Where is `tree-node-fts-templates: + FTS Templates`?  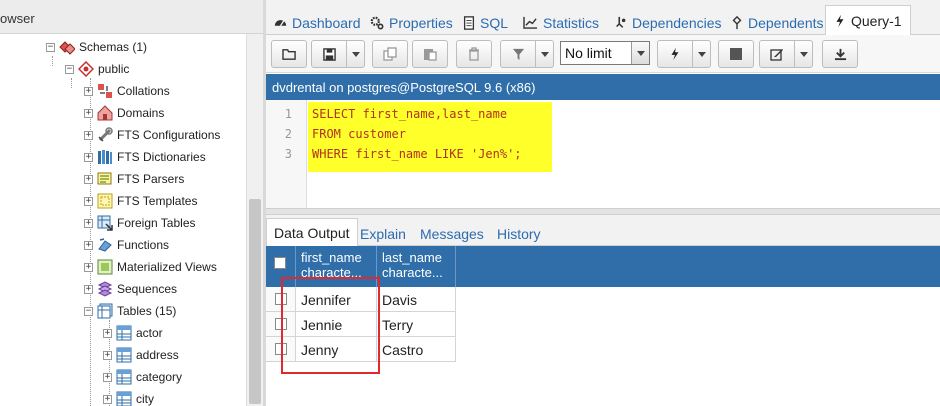 tree-node-fts-templates: + FTS Templates is located at coordinates (140, 201).